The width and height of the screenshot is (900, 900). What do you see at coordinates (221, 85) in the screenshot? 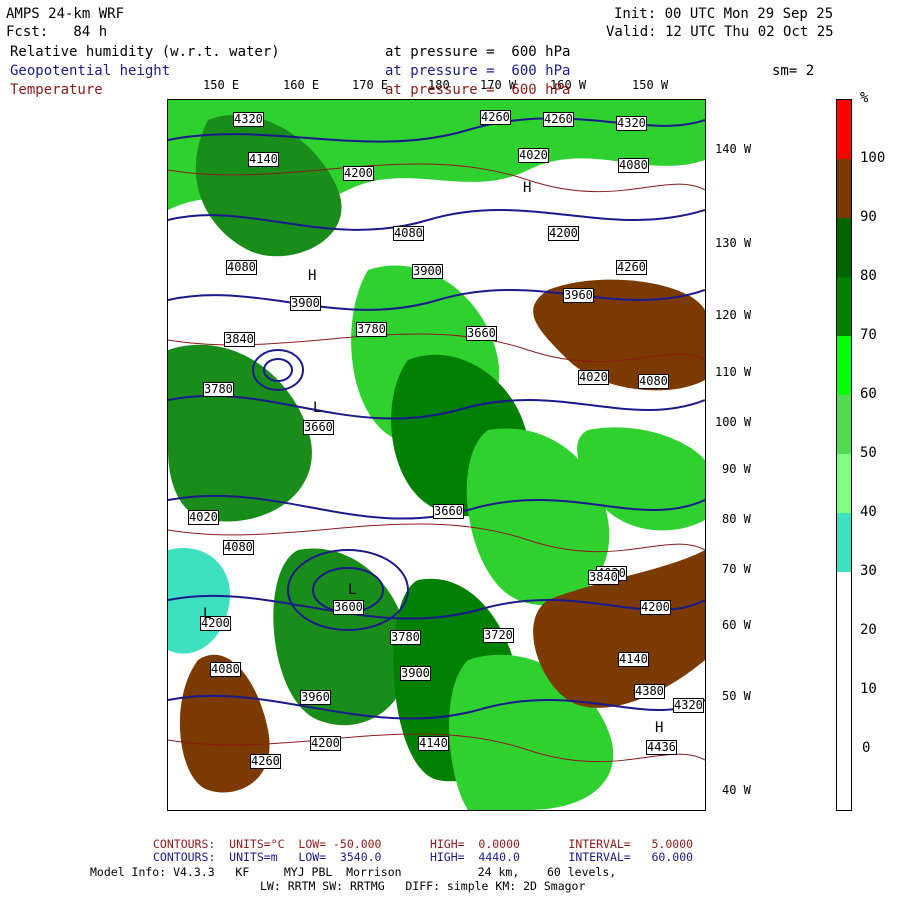
I see `lon-label-top: 150 E` at bounding box center [221, 85].